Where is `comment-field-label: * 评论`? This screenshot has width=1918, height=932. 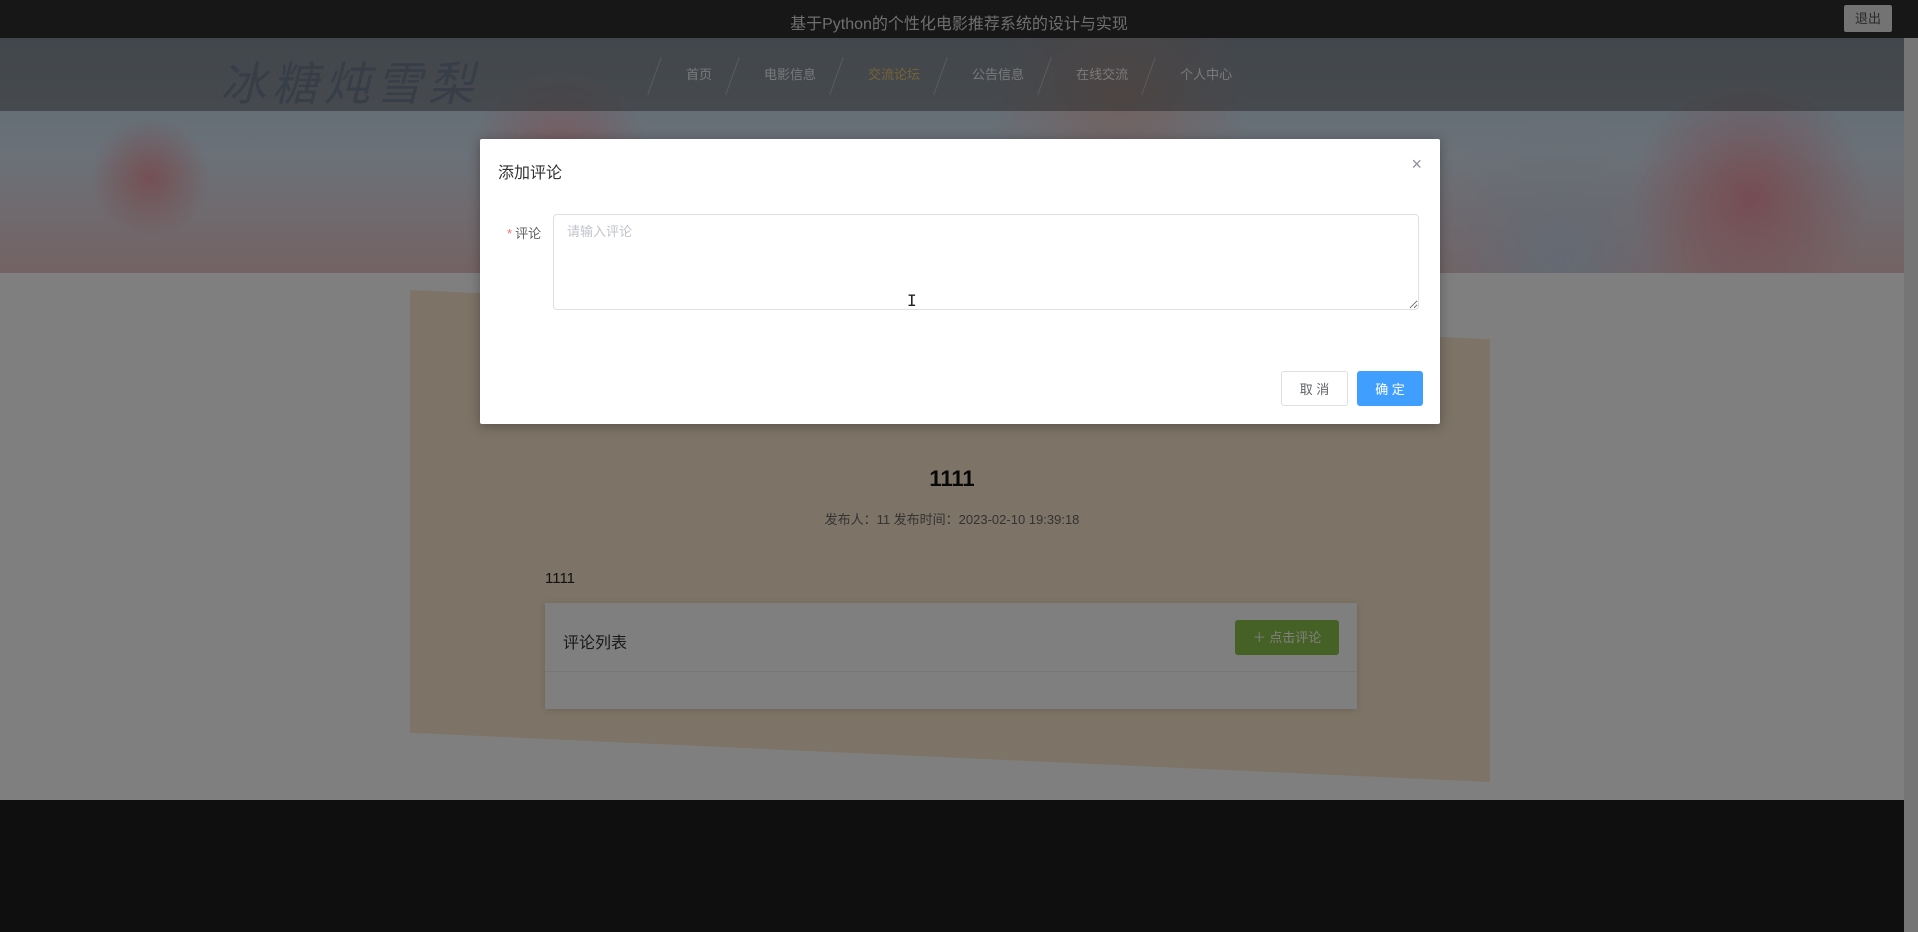 comment-field-label: * 评论 is located at coordinates (524, 232).